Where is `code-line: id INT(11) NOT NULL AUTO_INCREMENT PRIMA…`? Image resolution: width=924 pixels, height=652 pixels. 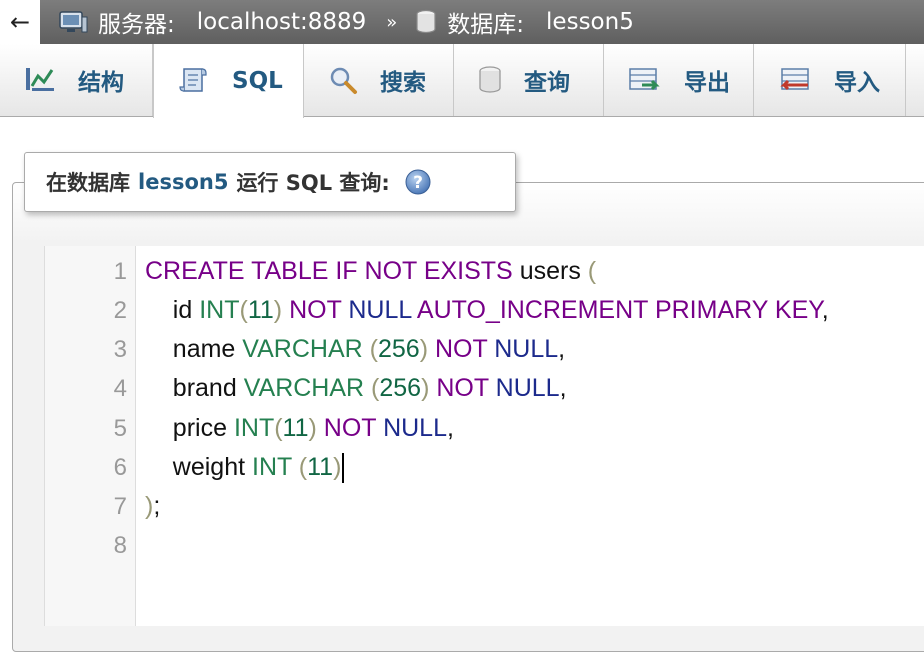 code-line: id INT(11) NOT NULL AUTO_INCREMENT PRIMA… is located at coordinates (500, 310).